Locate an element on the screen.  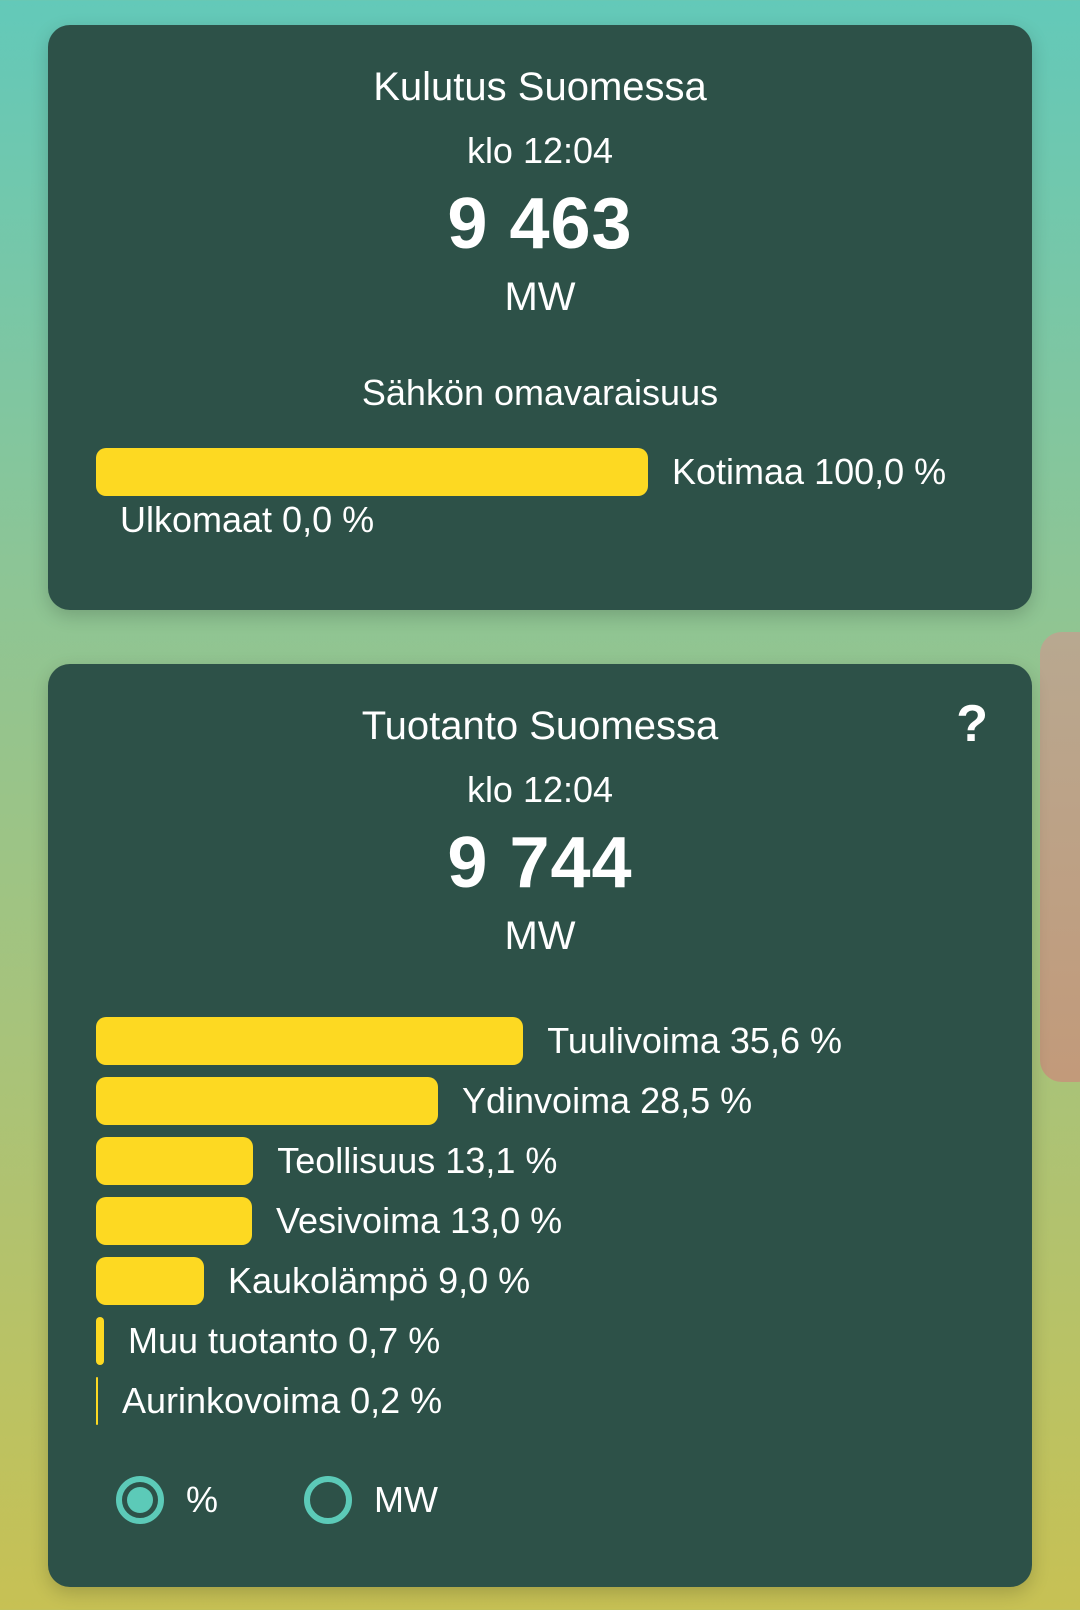
source-row-nuclear: Ydinvoima 28,5 % is located at coordinates (424, 1101).